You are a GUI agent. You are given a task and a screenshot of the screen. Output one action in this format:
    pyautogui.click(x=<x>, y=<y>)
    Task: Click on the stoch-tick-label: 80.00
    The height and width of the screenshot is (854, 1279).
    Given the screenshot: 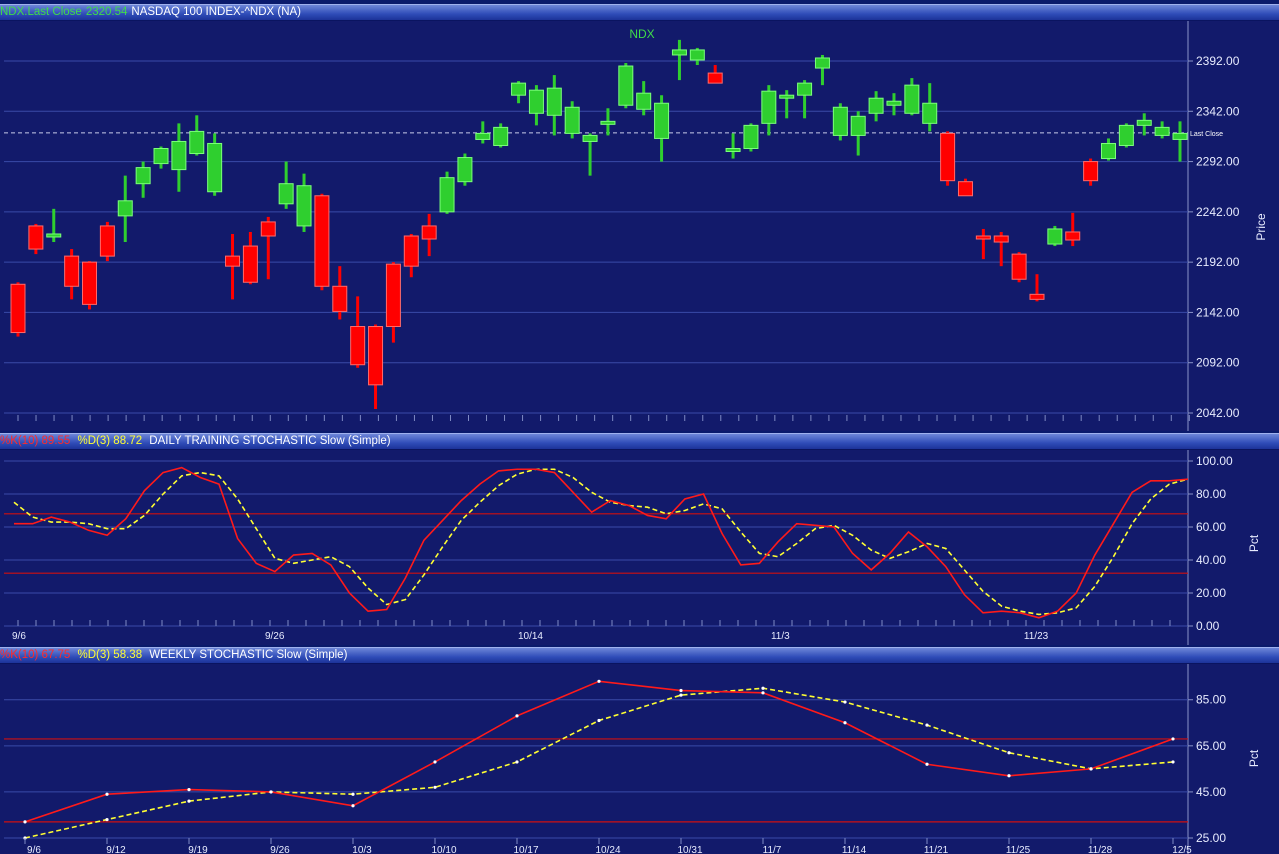 What is the action you would take?
    pyautogui.click(x=1211, y=494)
    